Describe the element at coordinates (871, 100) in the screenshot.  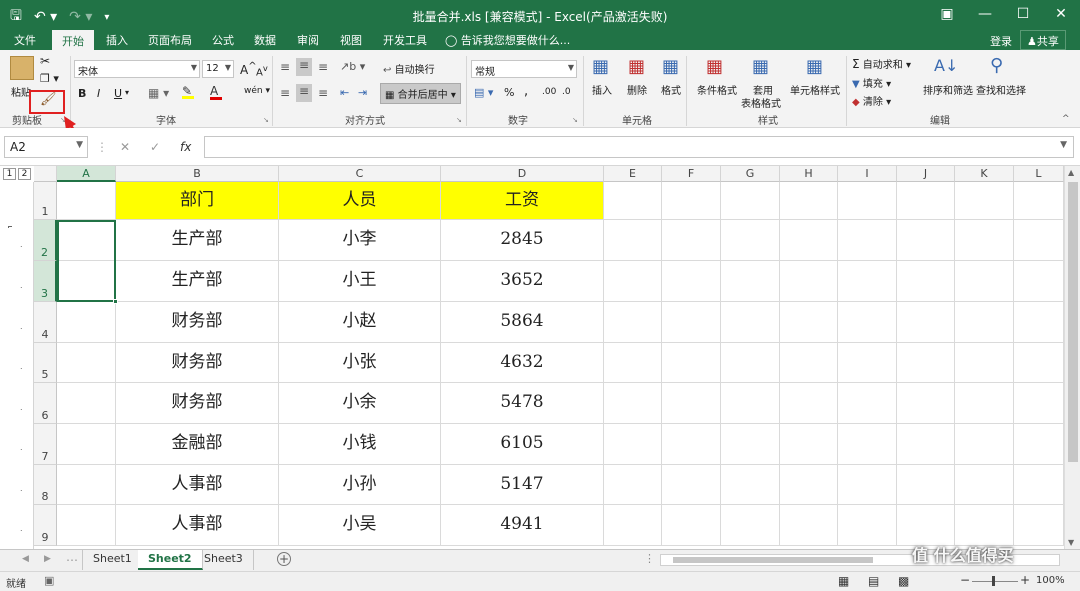
I see `clear-button: ◆ 清除 ▾` at that location.